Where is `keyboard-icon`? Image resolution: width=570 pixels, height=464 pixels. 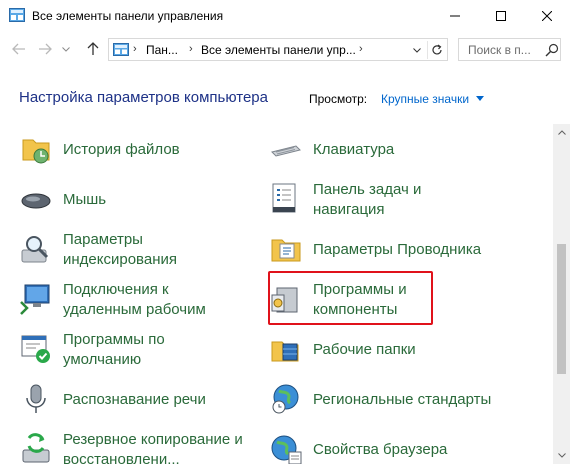 keyboard-icon is located at coordinates (286, 151).